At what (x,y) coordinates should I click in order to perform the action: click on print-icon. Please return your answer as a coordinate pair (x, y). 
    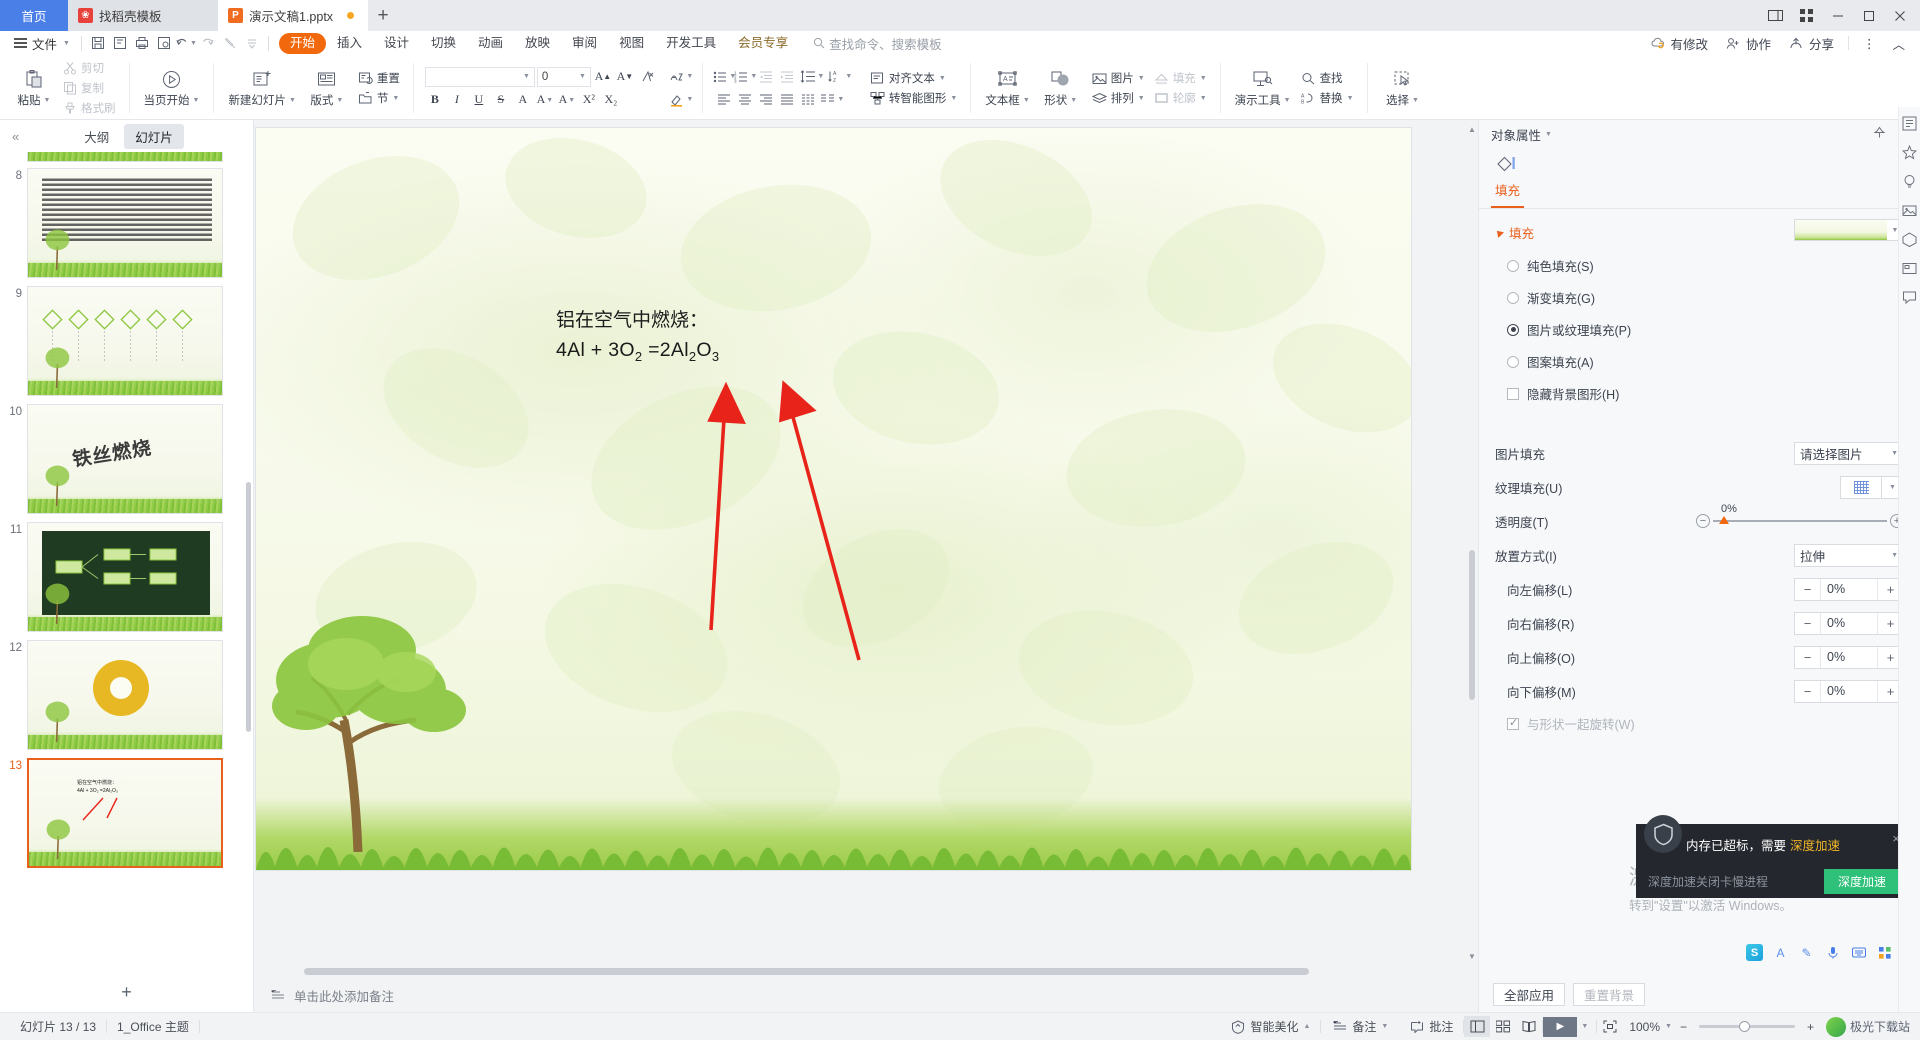
    Looking at the image, I should click on (142, 43).